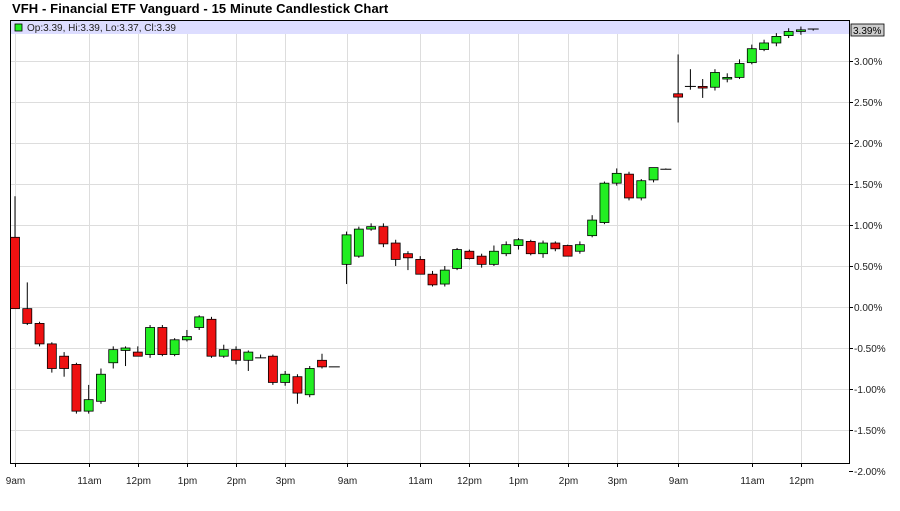 Image resolution: width=900 pixels, height=511 pixels. Describe the element at coordinates (868, 103) in the screenshot. I see `y-tick-label: 2.50%` at that location.